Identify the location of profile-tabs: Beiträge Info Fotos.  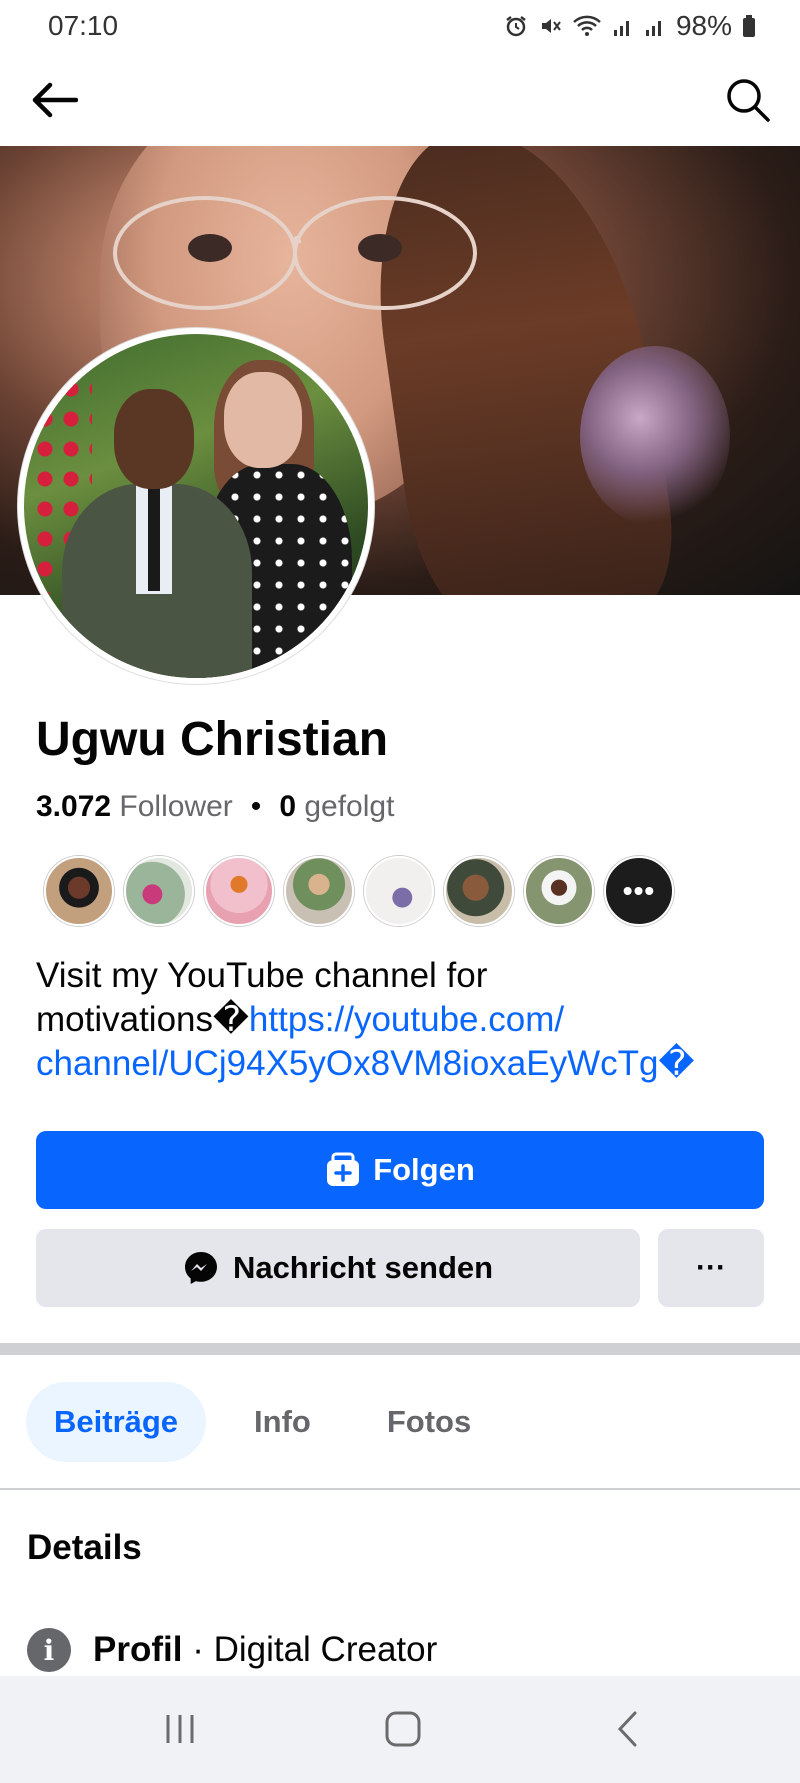
(262, 1422).